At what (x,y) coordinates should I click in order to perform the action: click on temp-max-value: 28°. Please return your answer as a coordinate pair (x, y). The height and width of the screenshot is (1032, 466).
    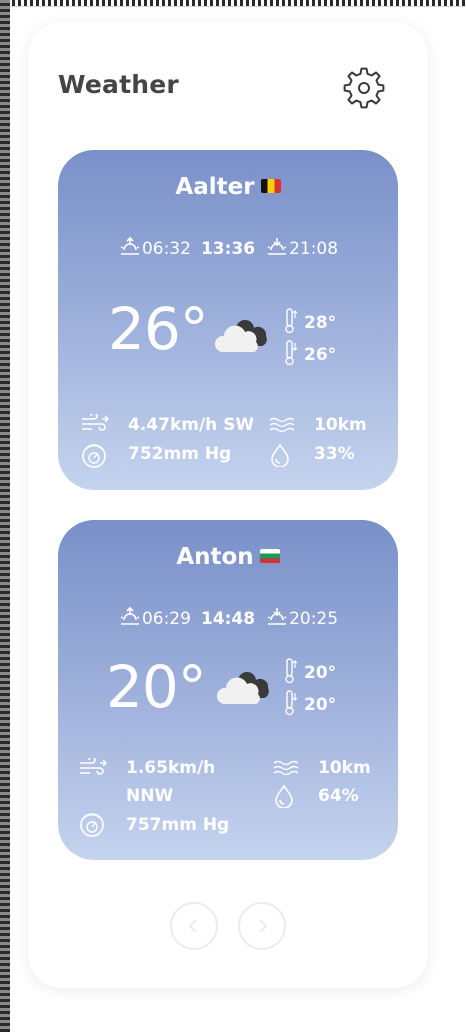
    Looking at the image, I should click on (320, 323).